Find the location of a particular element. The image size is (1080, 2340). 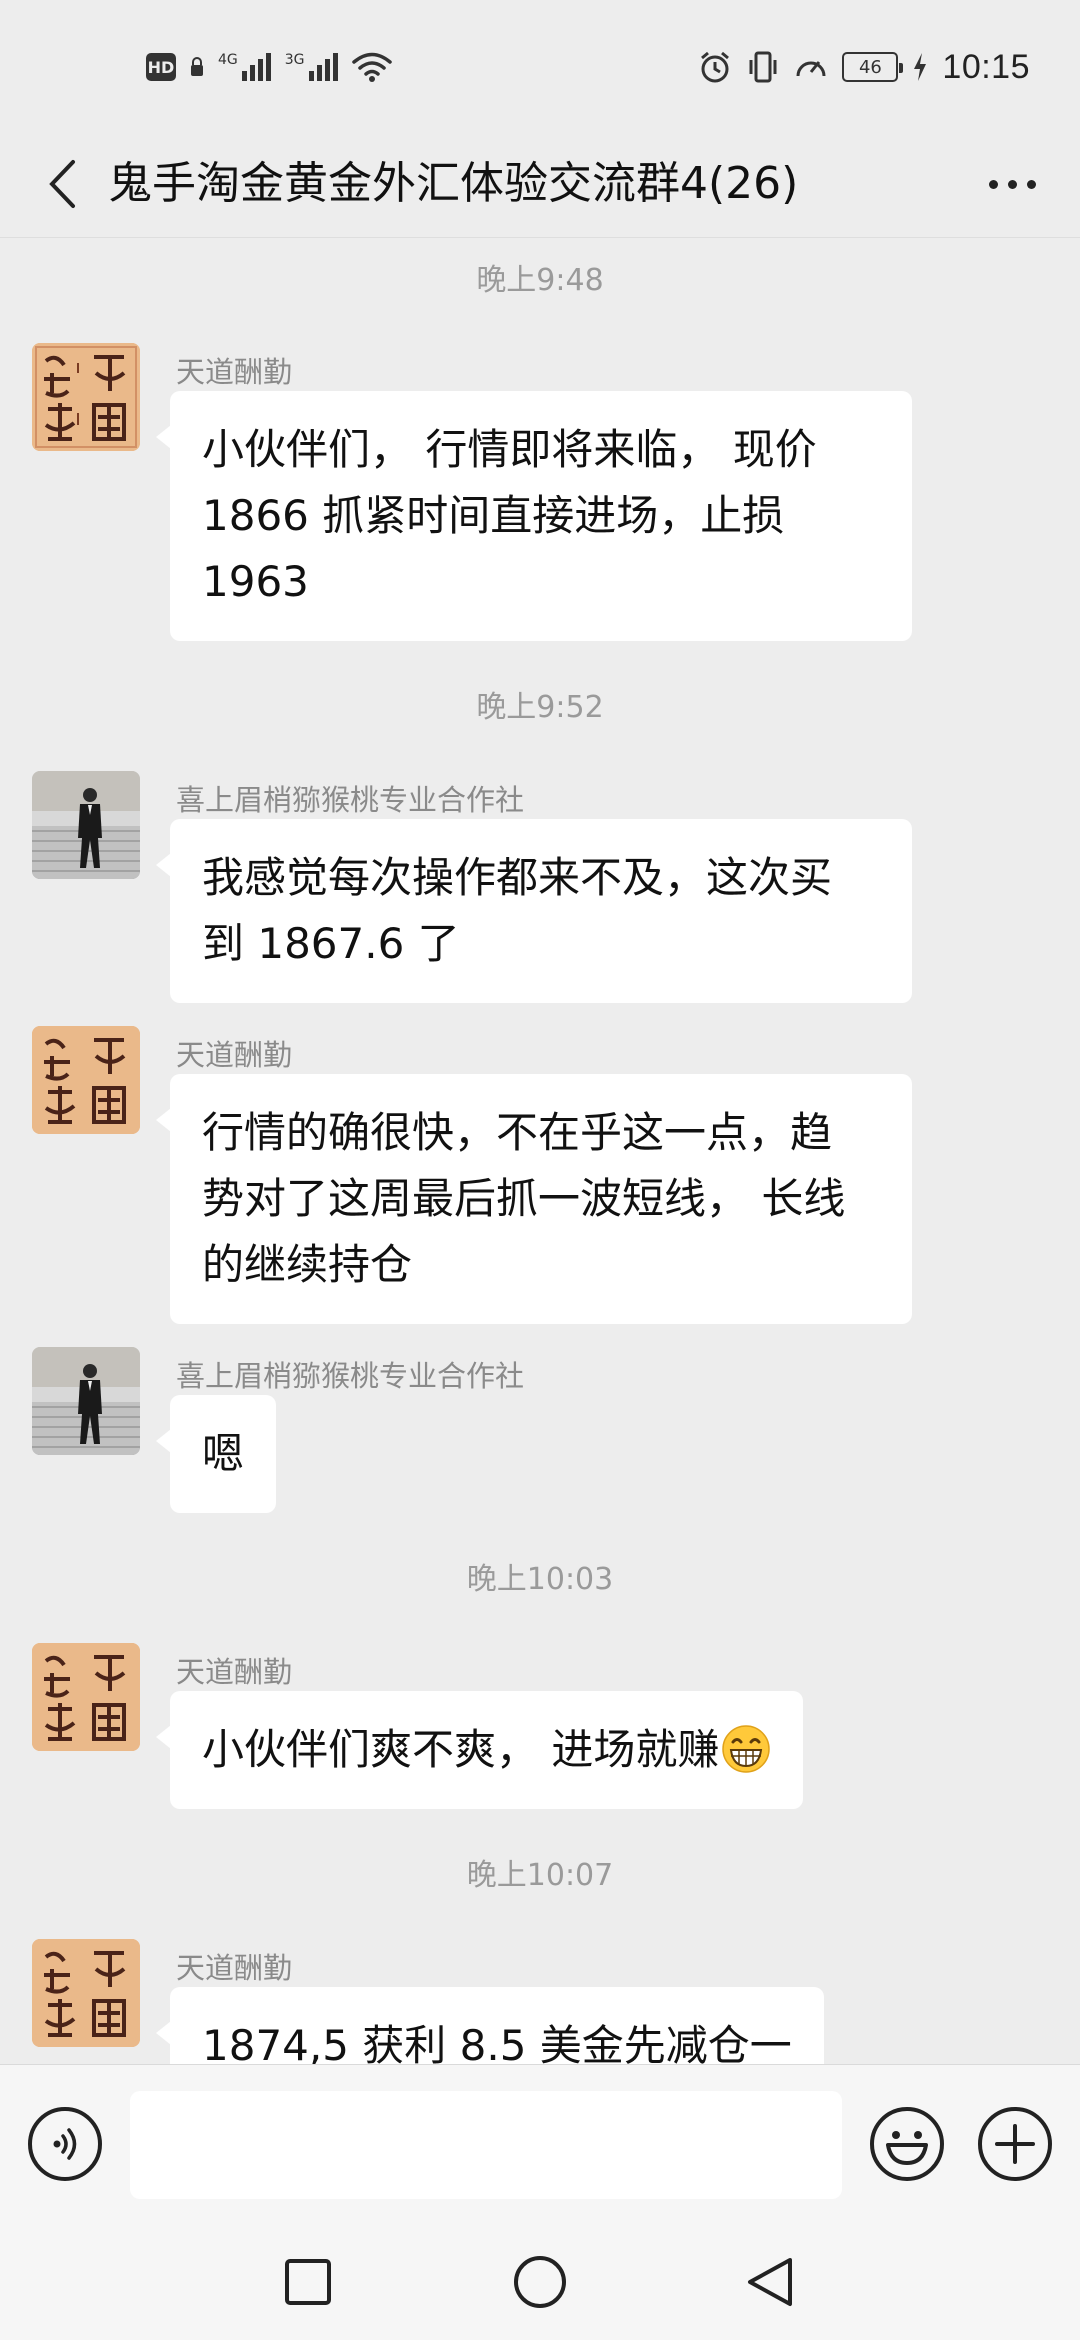

message-text-line: 到 1867.6 了 is located at coordinates (331, 943).